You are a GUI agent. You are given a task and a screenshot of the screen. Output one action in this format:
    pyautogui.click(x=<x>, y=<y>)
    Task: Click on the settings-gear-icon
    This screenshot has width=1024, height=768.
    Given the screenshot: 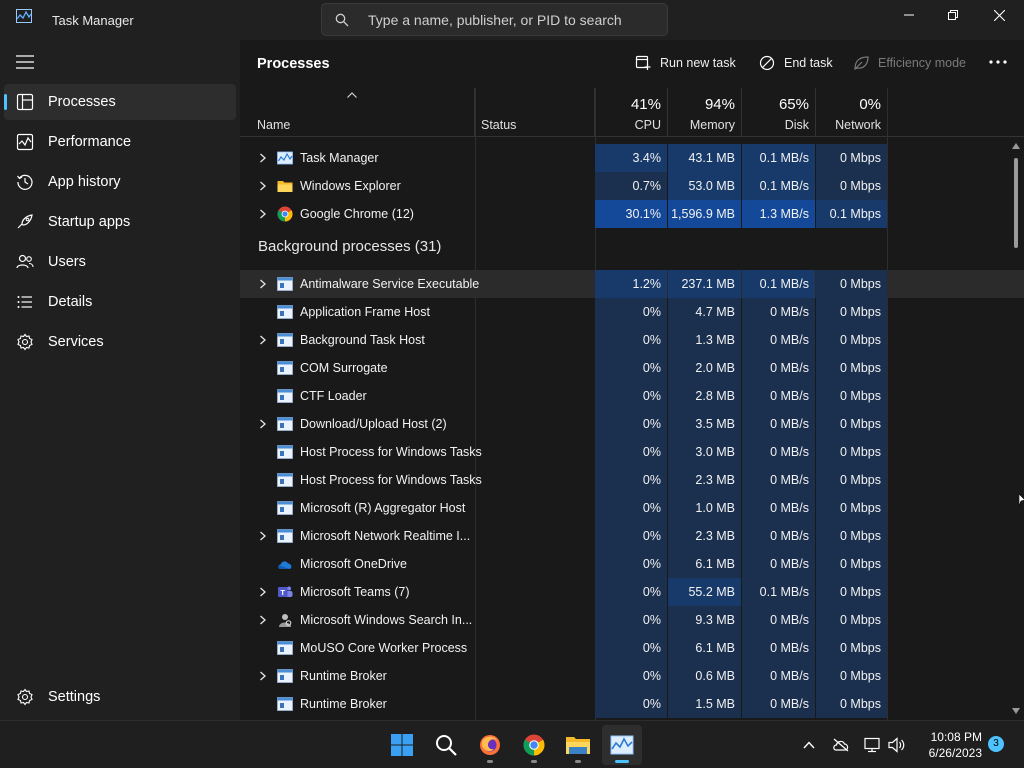 What is the action you would take?
    pyautogui.click(x=25, y=697)
    